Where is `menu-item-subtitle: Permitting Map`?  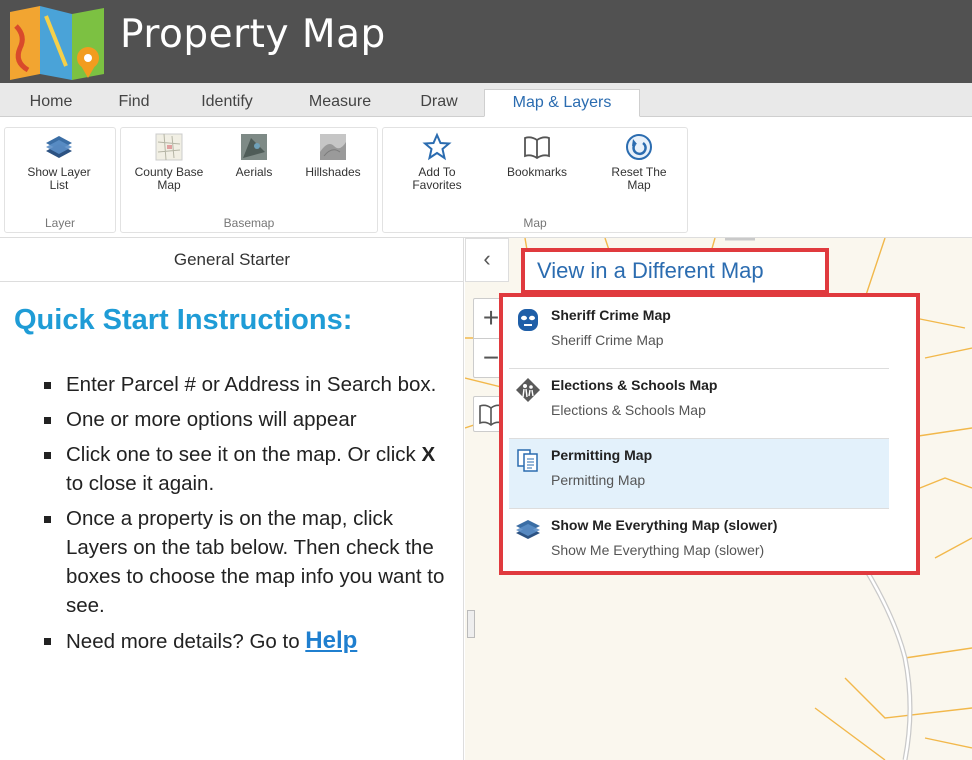 menu-item-subtitle: Permitting Map is located at coordinates (598, 480).